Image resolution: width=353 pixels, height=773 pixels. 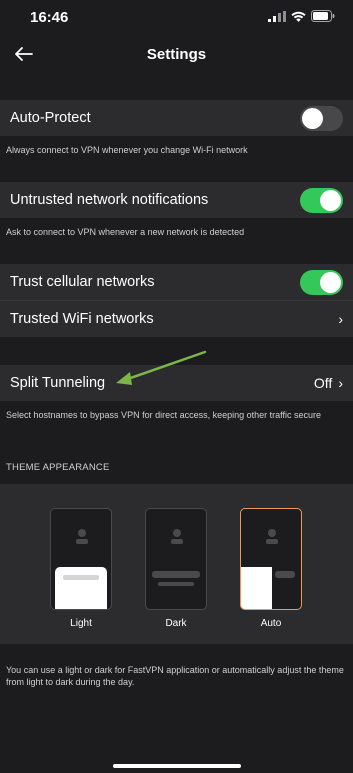 I want to click on auto-protect-row: Auto-Protect, so click(x=176, y=118).